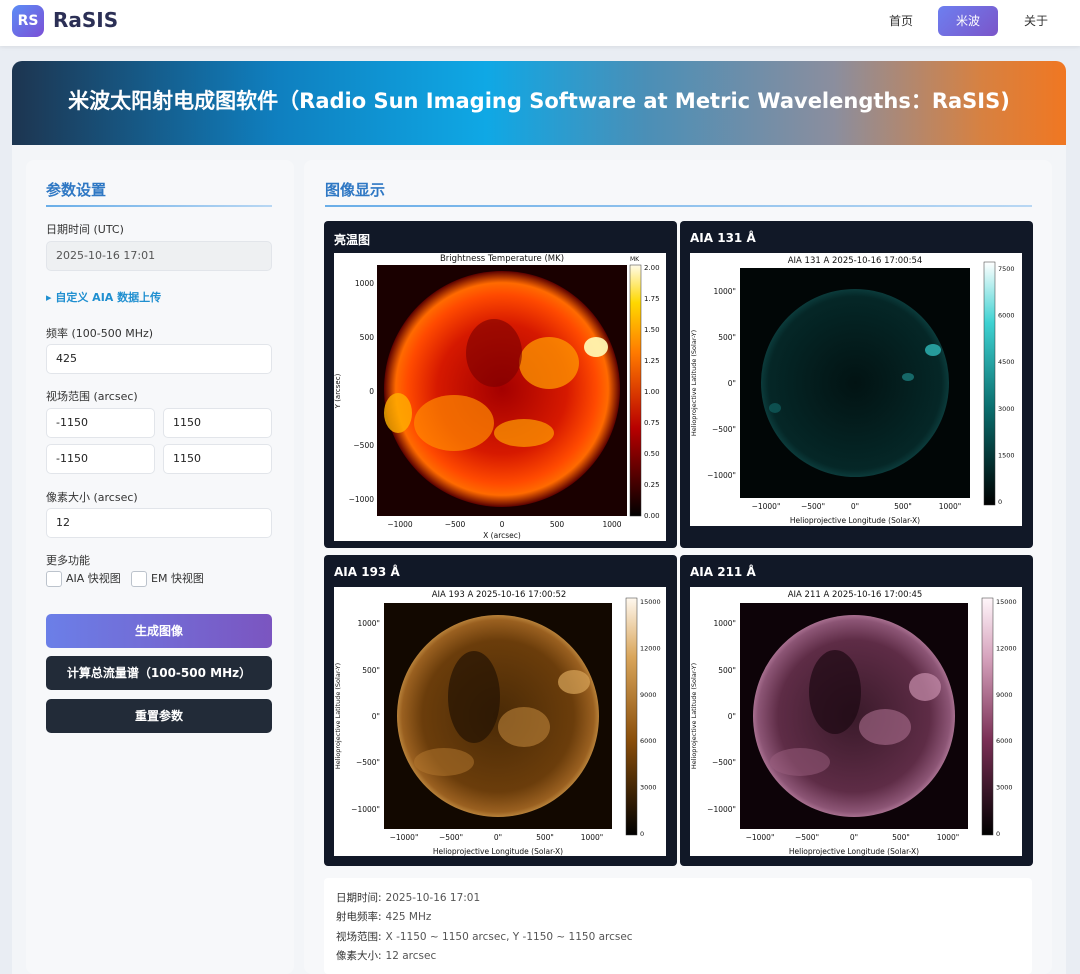  What do you see at coordinates (1006, 362) in the screenshot?
I see `colorbar-tick-label: 4500` at bounding box center [1006, 362].